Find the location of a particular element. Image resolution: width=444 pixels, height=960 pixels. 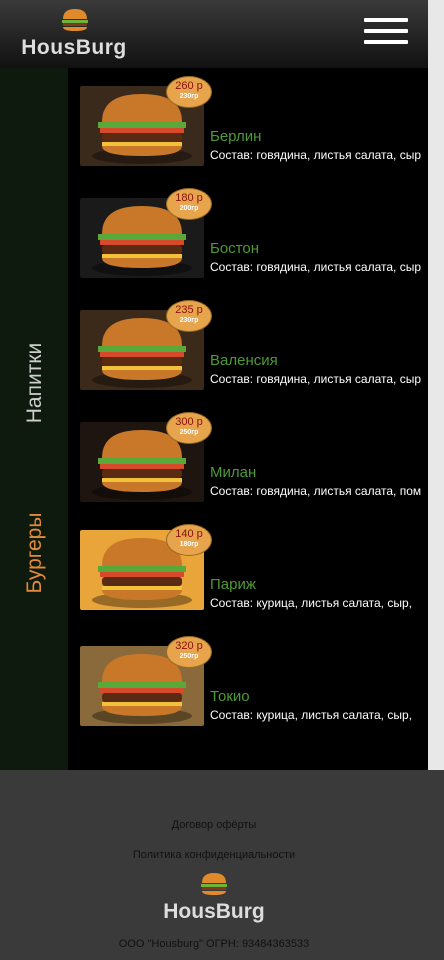

weight: 180гр is located at coordinates (189, 544).